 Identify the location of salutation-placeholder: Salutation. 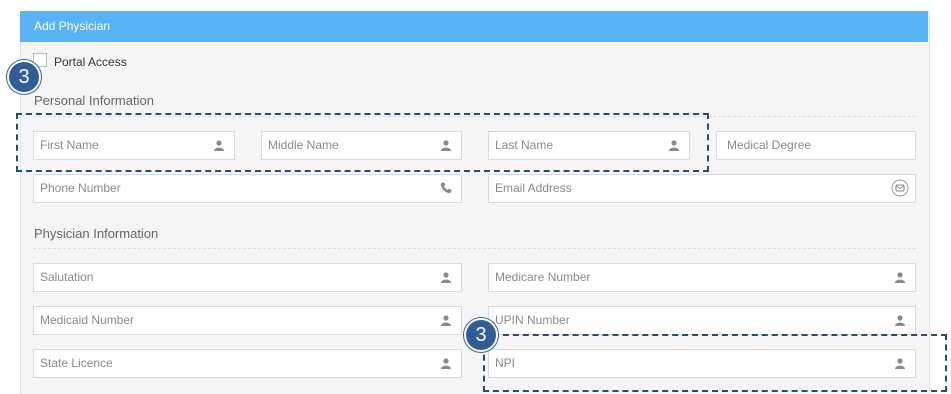
(67, 277).